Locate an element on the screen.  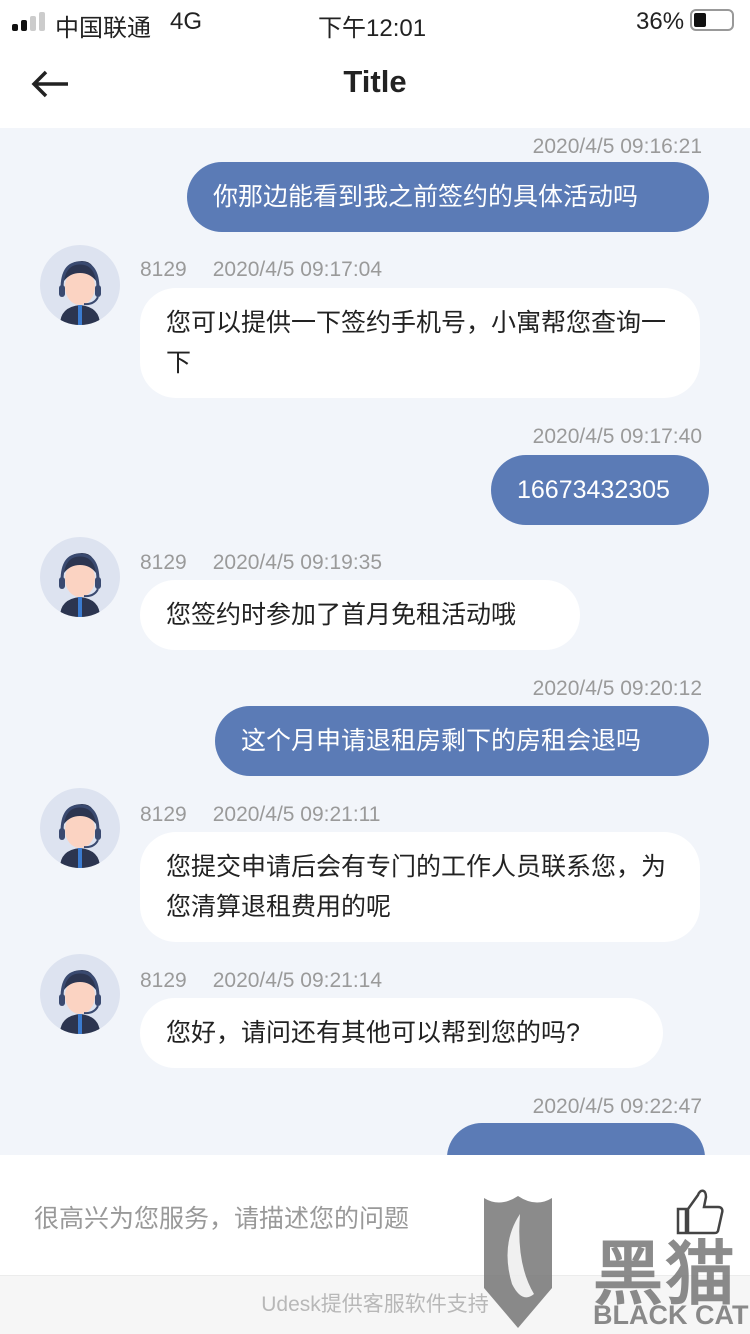
cat-shield-logo is located at coordinates (518, 1262).